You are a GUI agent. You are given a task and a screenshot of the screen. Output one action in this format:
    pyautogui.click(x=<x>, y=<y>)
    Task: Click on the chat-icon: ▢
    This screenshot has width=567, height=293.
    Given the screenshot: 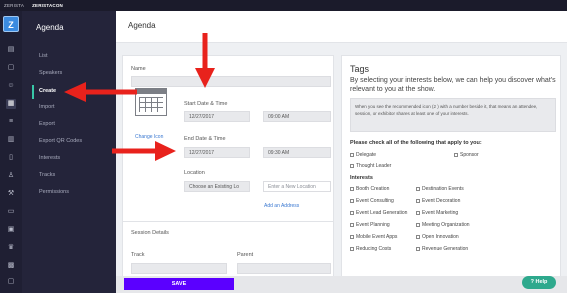 What is the action you would take?
    pyautogui.click(x=11, y=68)
    